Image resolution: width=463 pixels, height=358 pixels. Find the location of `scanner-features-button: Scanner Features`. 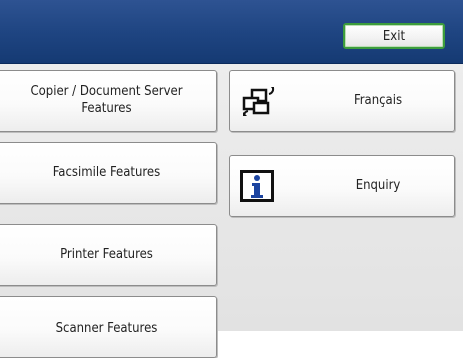

scanner-features-button: Scanner Features is located at coordinates (108, 327).